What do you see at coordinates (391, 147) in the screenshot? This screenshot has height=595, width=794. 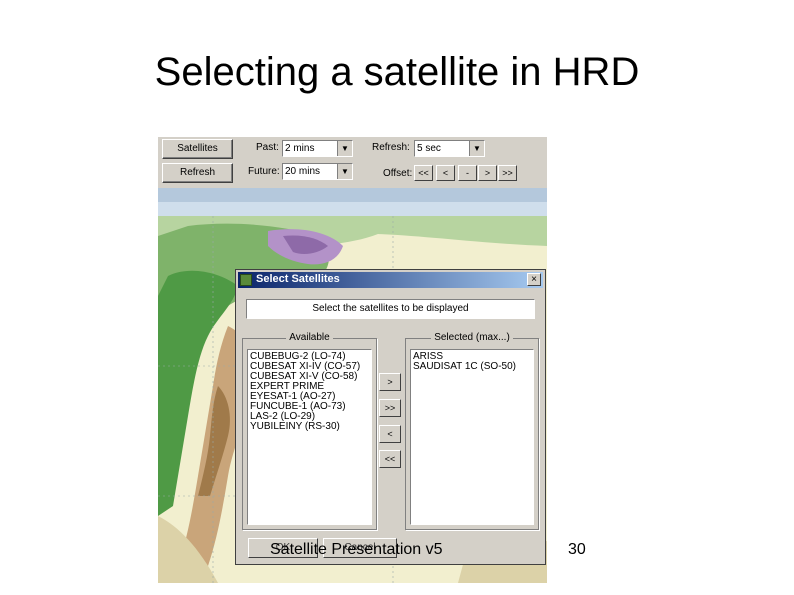 I see `refresh-rate-label: Refresh:` at bounding box center [391, 147].